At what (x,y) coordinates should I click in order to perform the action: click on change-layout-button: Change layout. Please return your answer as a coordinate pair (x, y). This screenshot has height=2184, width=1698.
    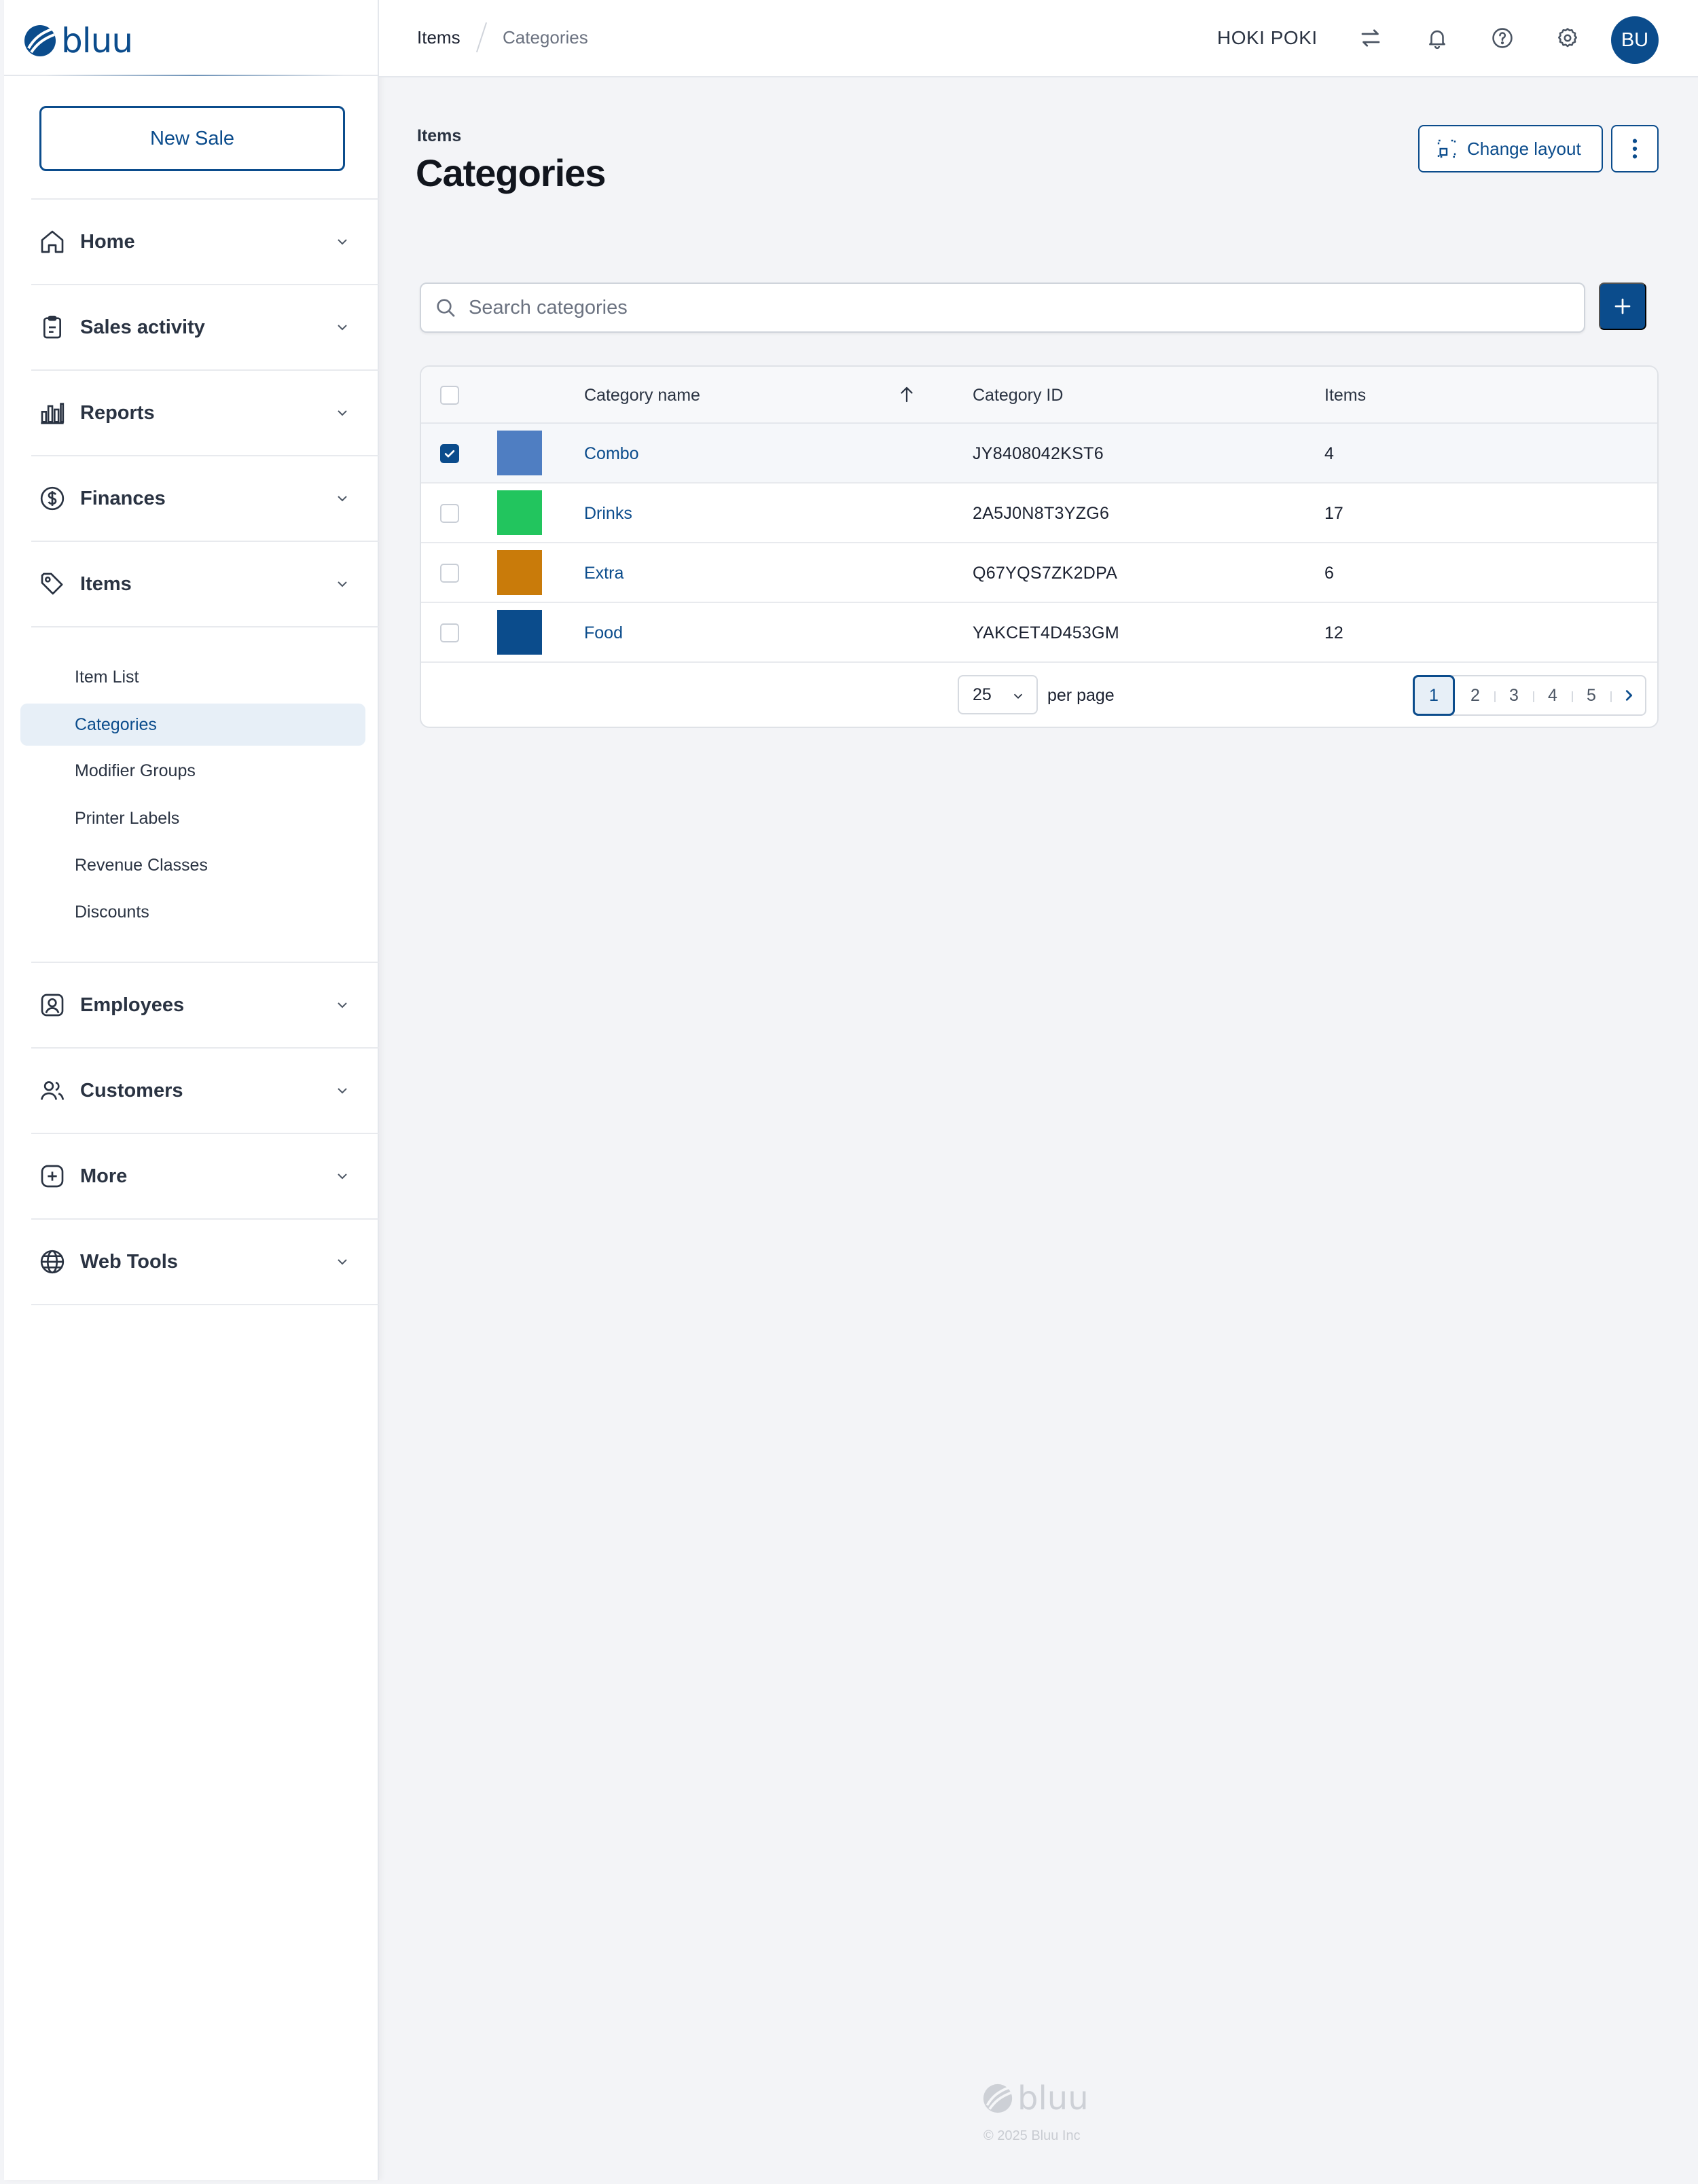
    Looking at the image, I should click on (1510, 148).